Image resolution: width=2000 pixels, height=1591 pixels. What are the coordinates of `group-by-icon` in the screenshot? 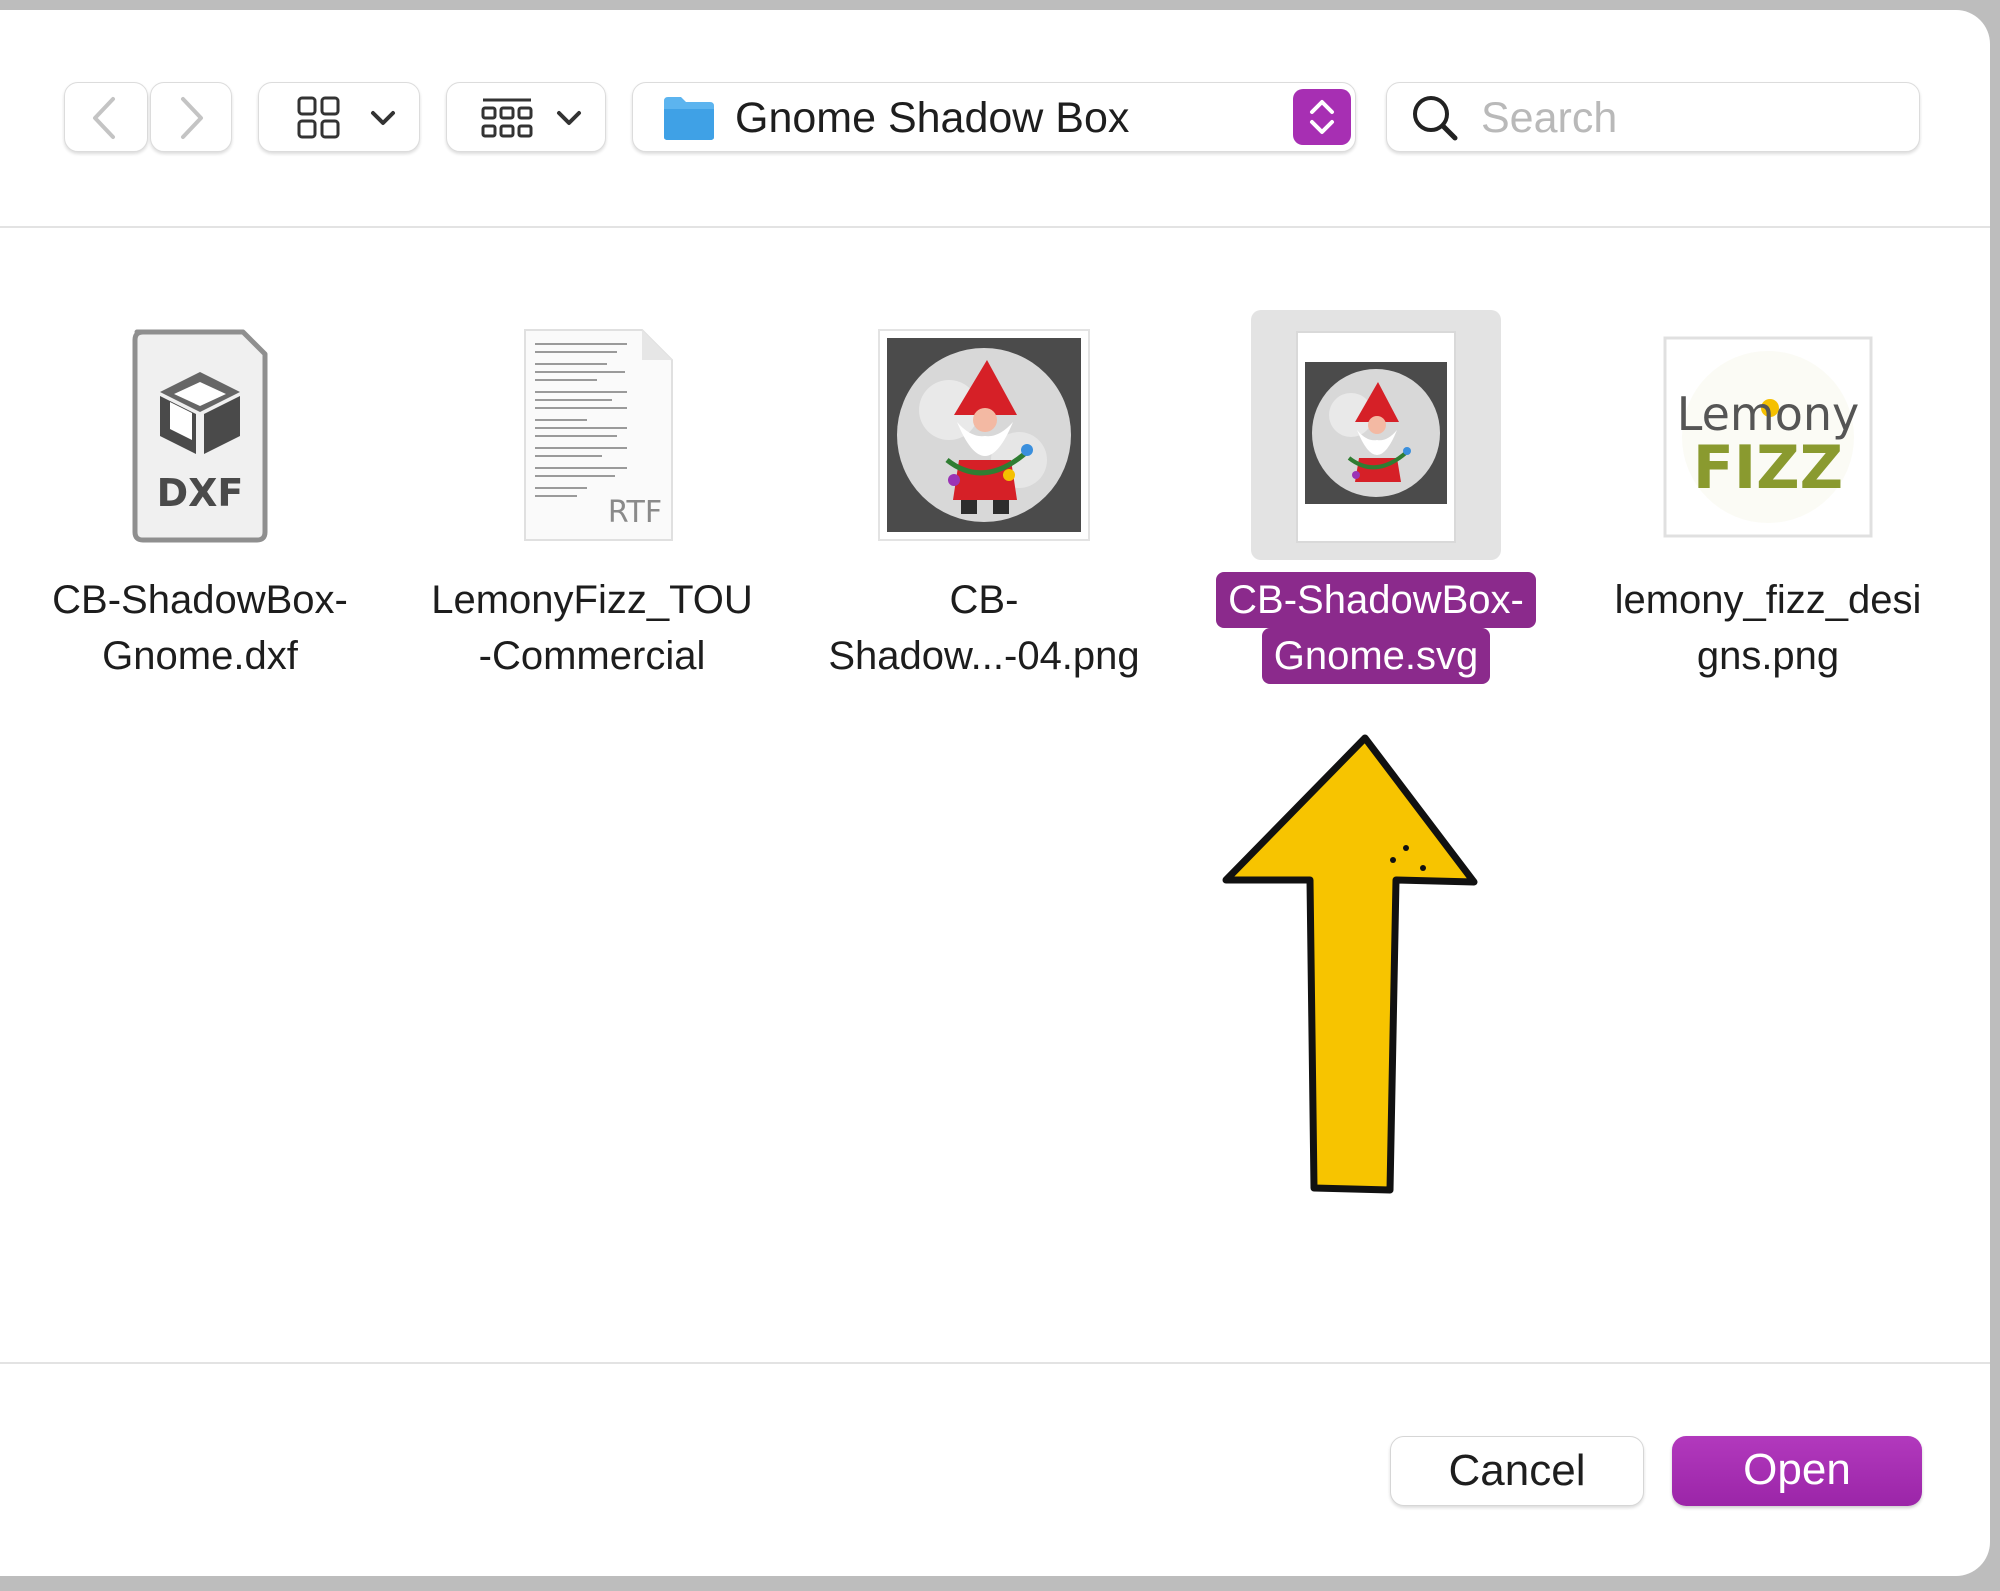 It's located at (507, 118).